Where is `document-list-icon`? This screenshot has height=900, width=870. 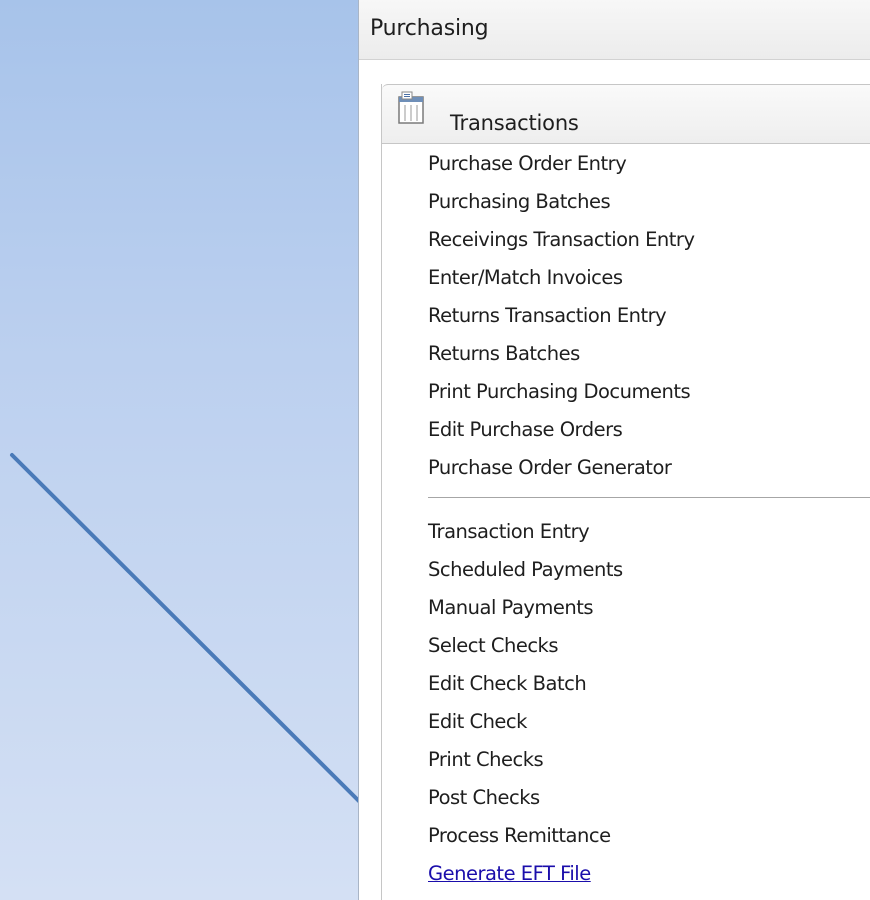 document-list-icon is located at coordinates (411, 107).